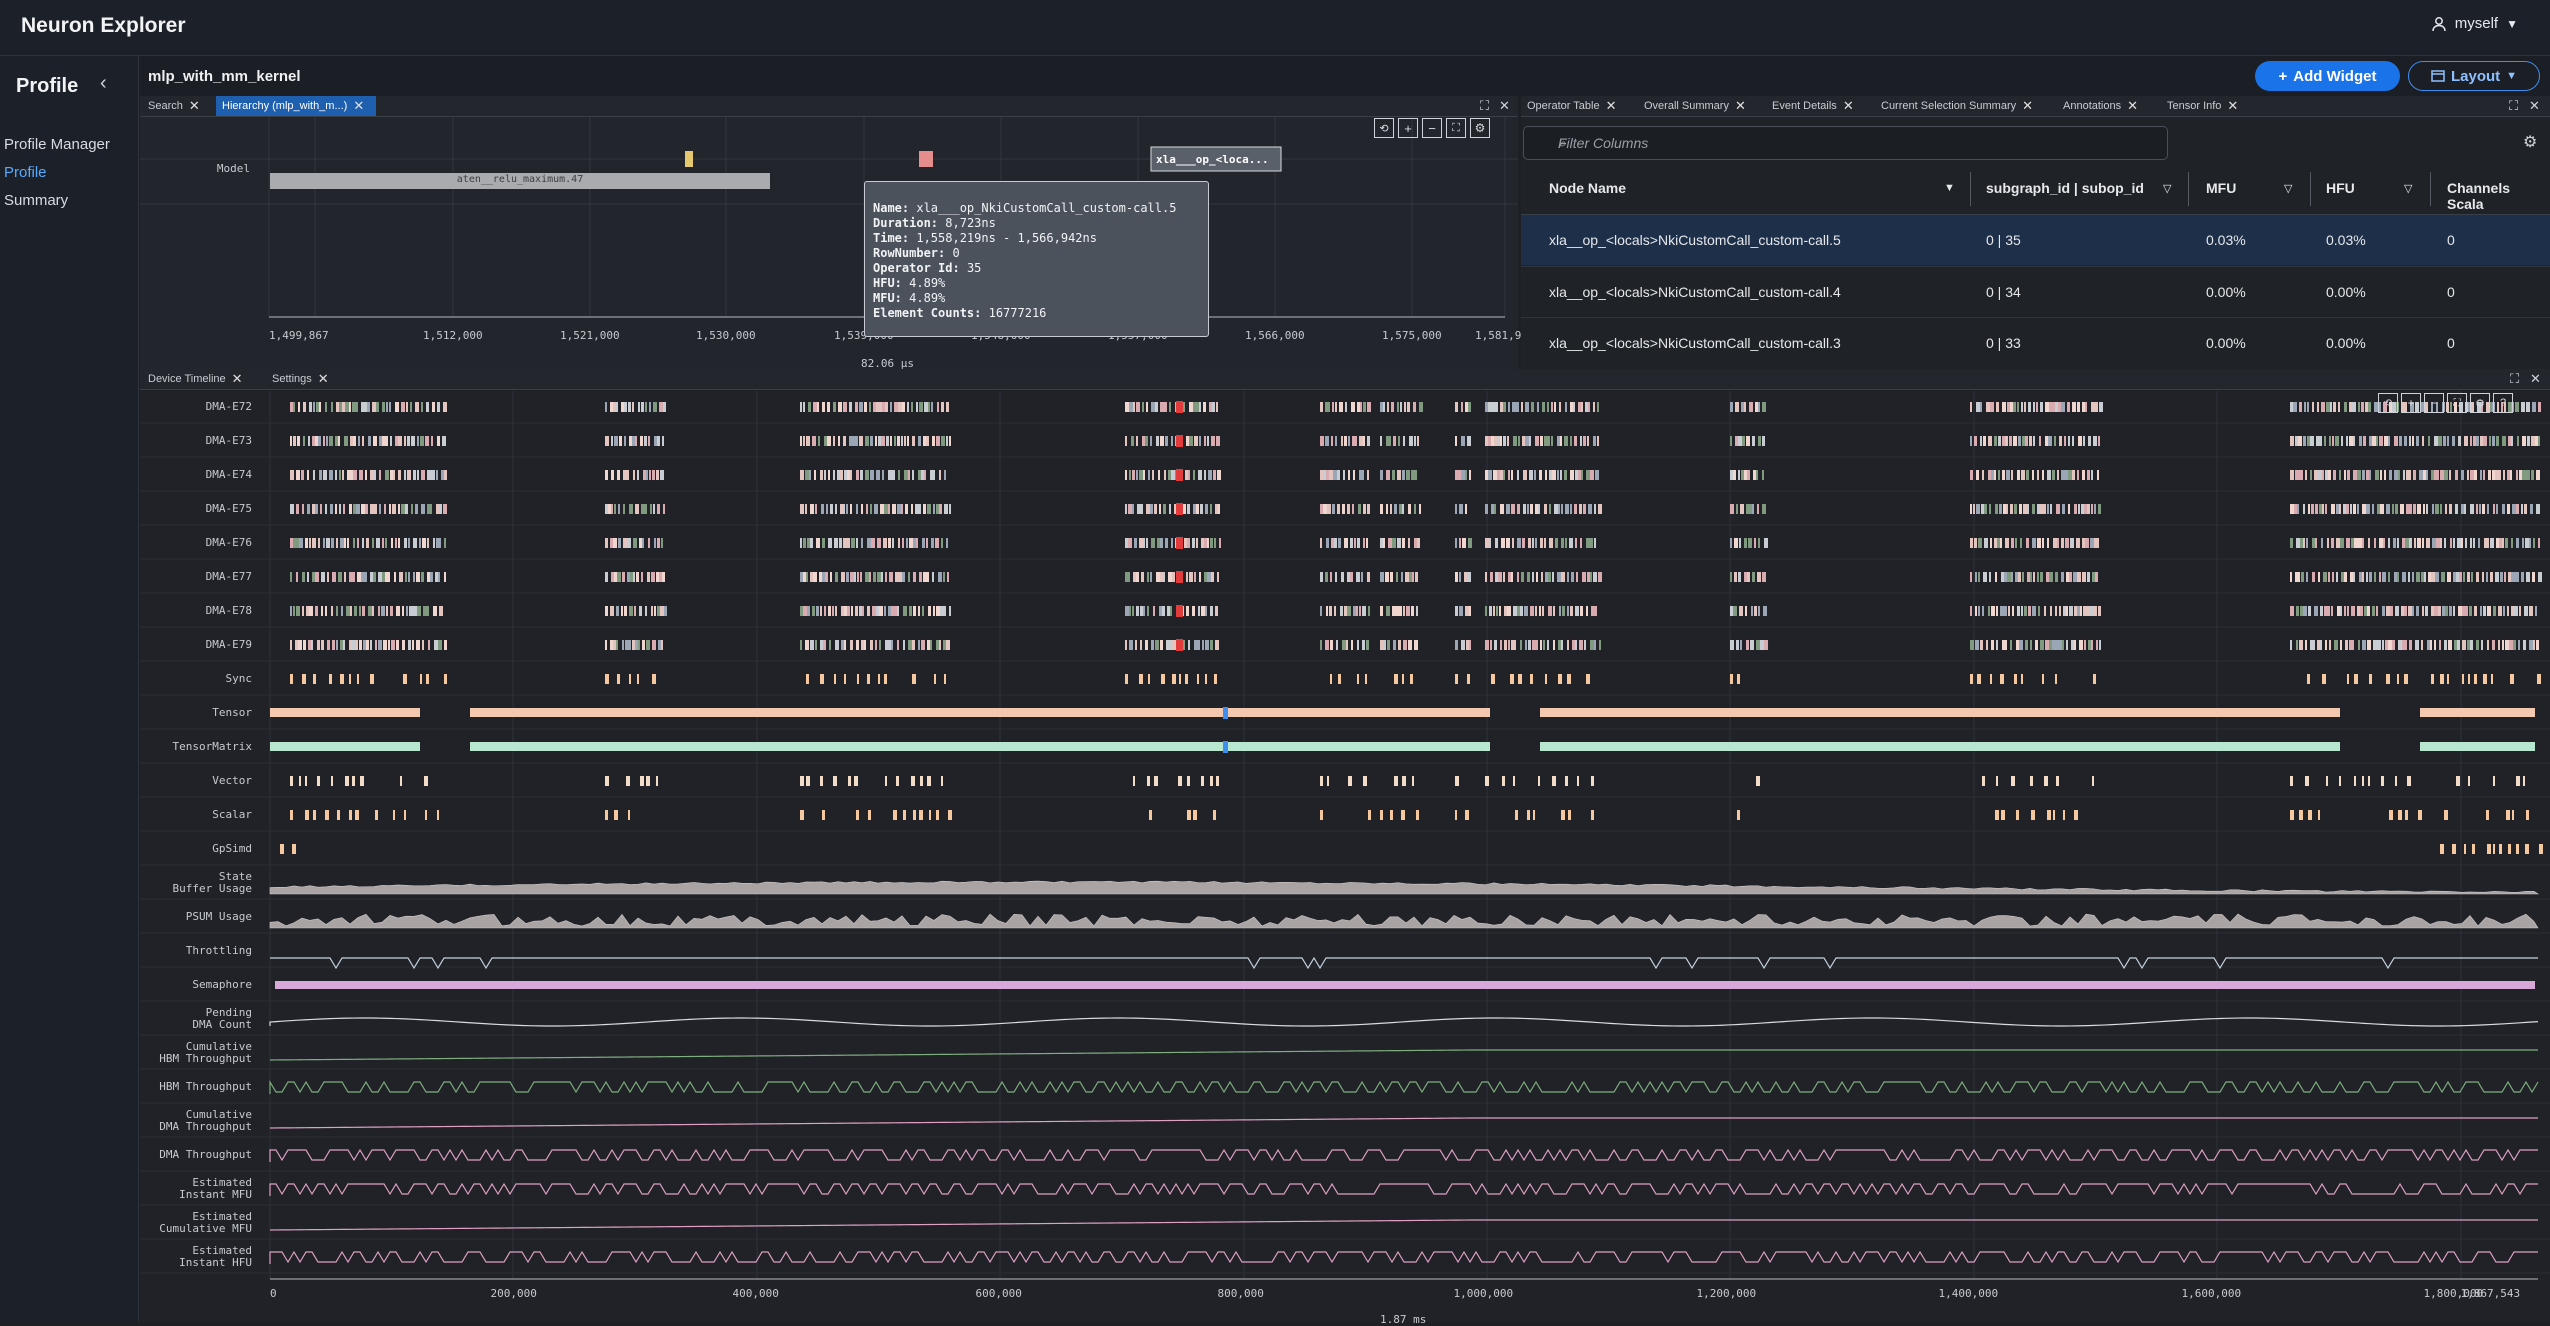 The width and height of the screenshot is (2550, 1326). Describe the element at coordinates (1970, 189) in the screenshot. I see `column-divider` at that location.